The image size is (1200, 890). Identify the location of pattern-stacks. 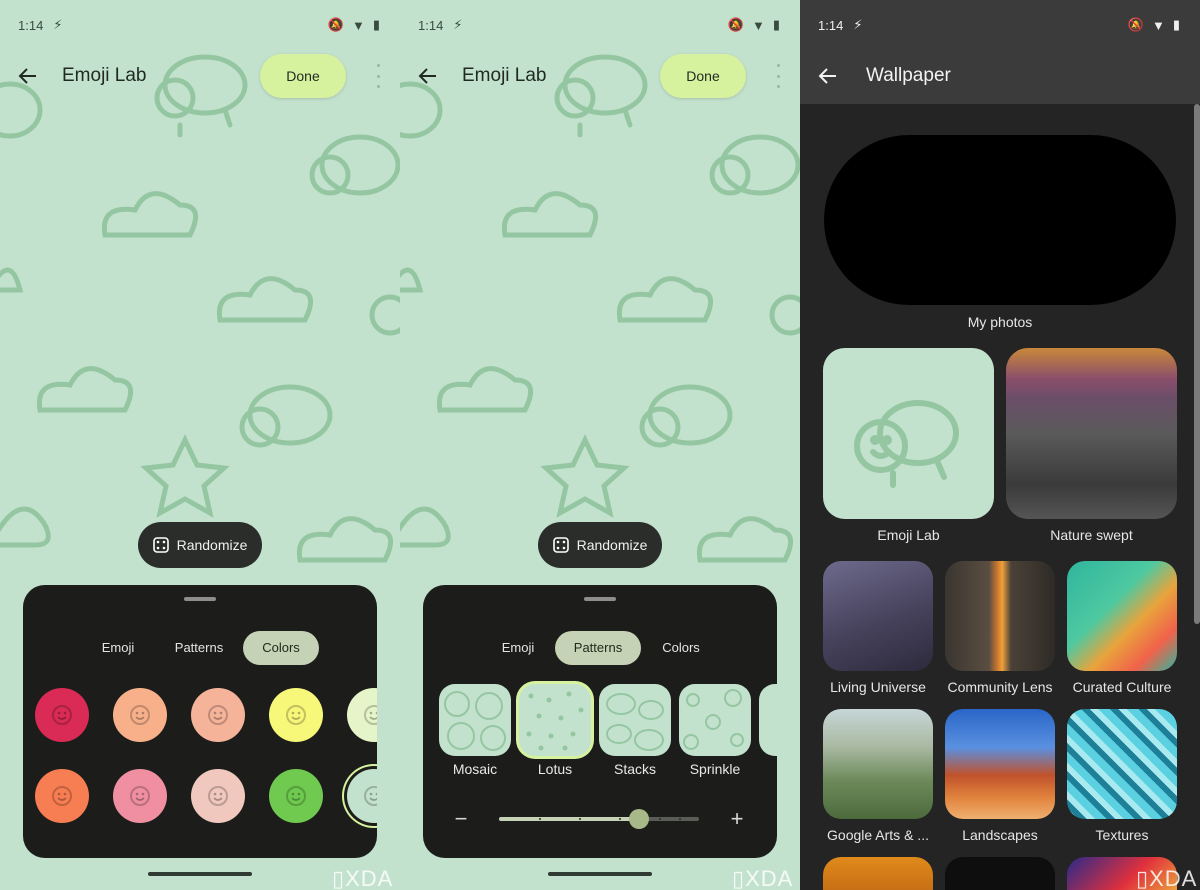
(635, 720).